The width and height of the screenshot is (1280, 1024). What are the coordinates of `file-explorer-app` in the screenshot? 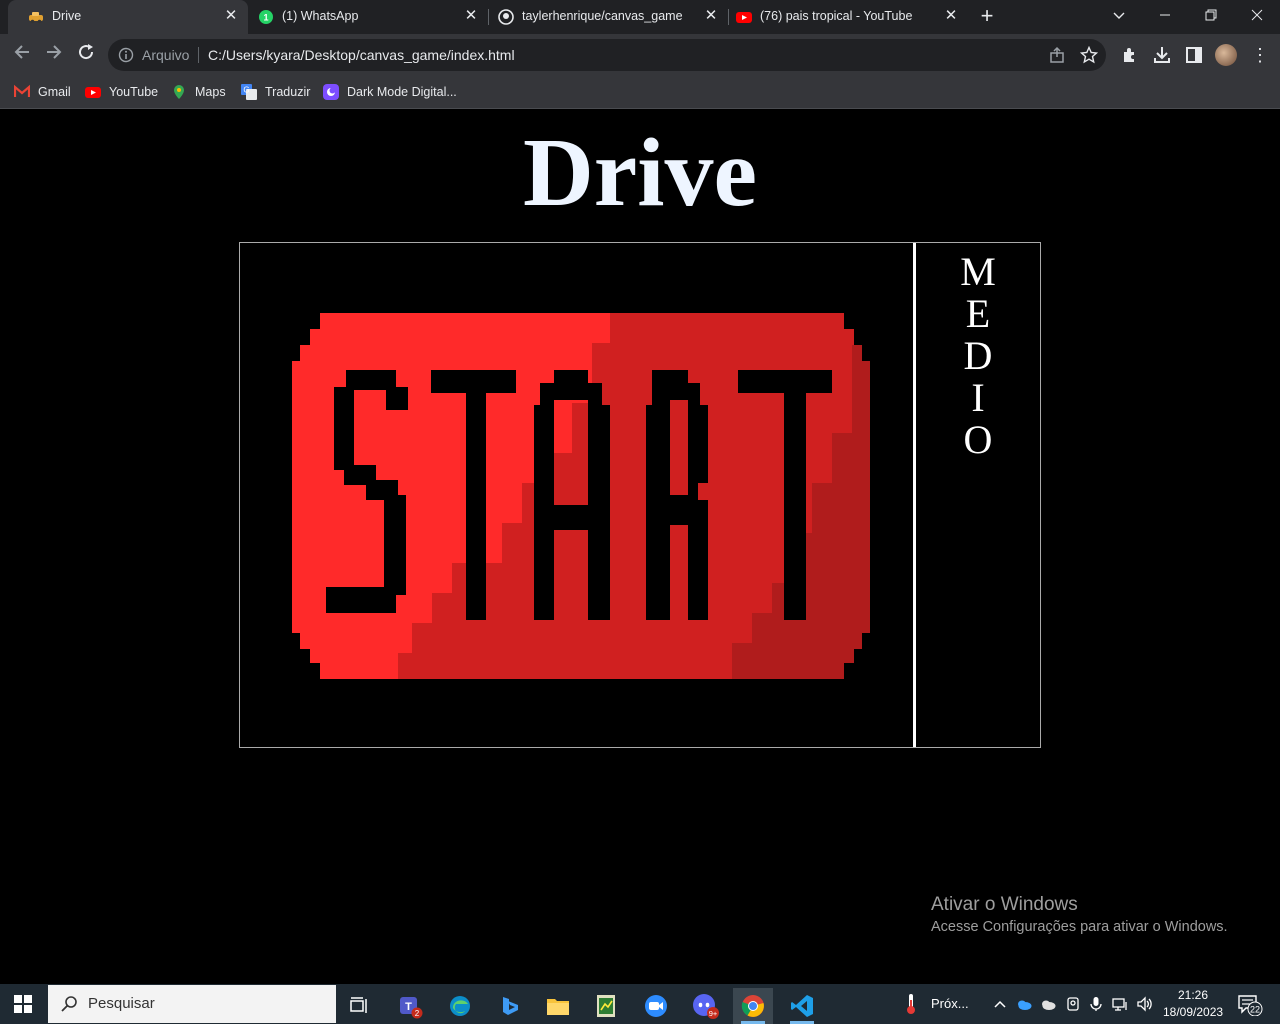 It's located at (558, 1006).